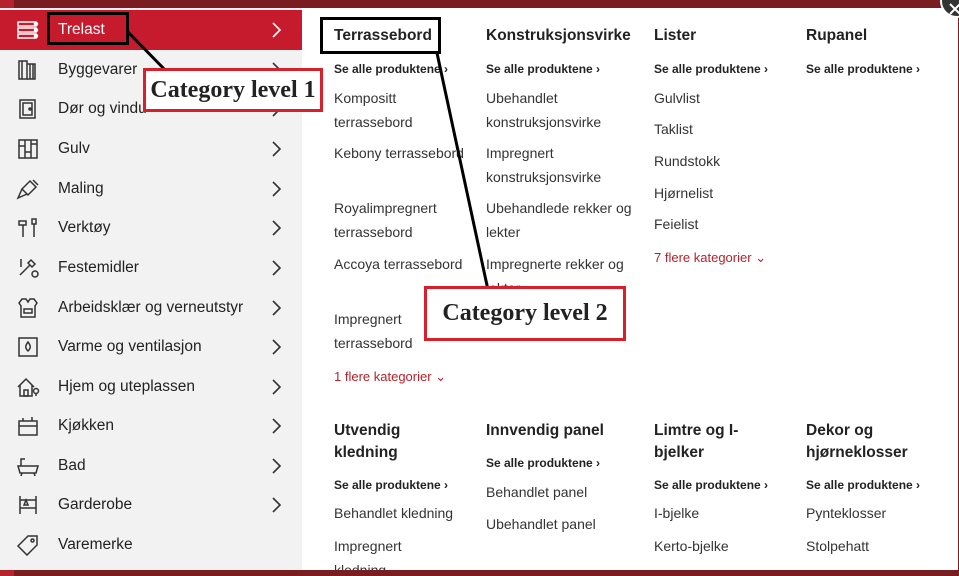 The width and height of the screenshot is (959, 576). Describe the element at coordinates (233, 90) in the screenshot. I see `annotation-label-level1: Category level 1` at that location.